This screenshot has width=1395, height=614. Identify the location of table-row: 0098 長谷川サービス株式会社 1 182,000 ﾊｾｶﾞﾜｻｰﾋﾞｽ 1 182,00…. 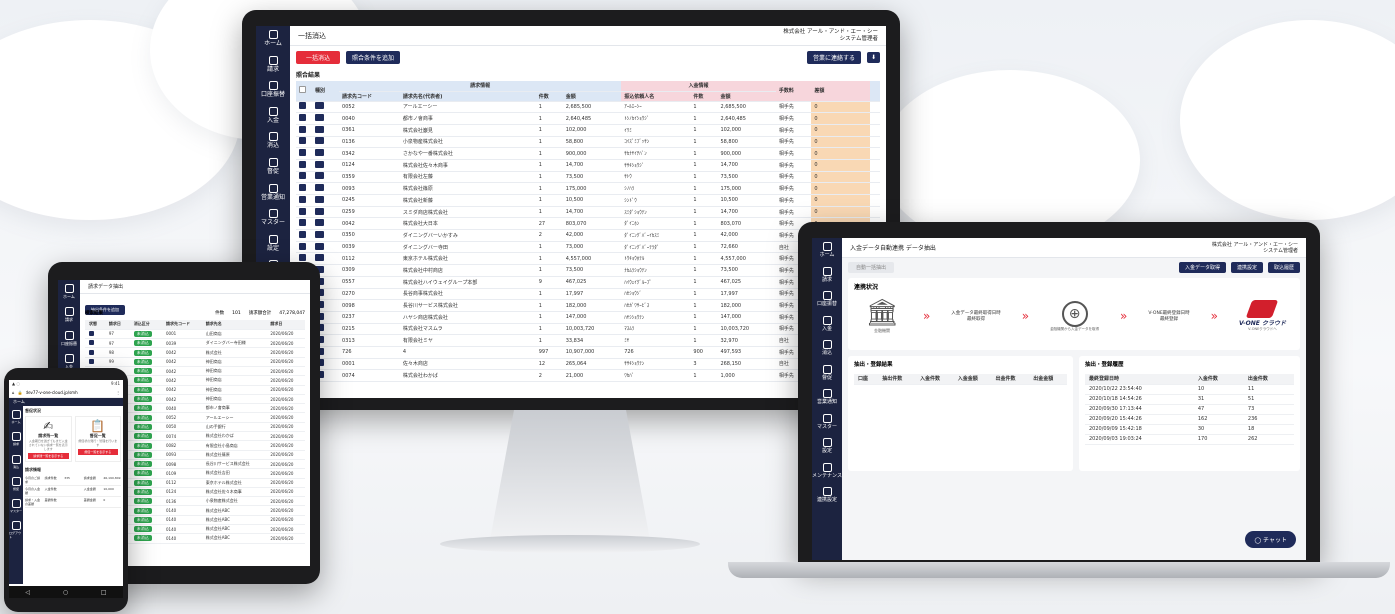
(588, 305).